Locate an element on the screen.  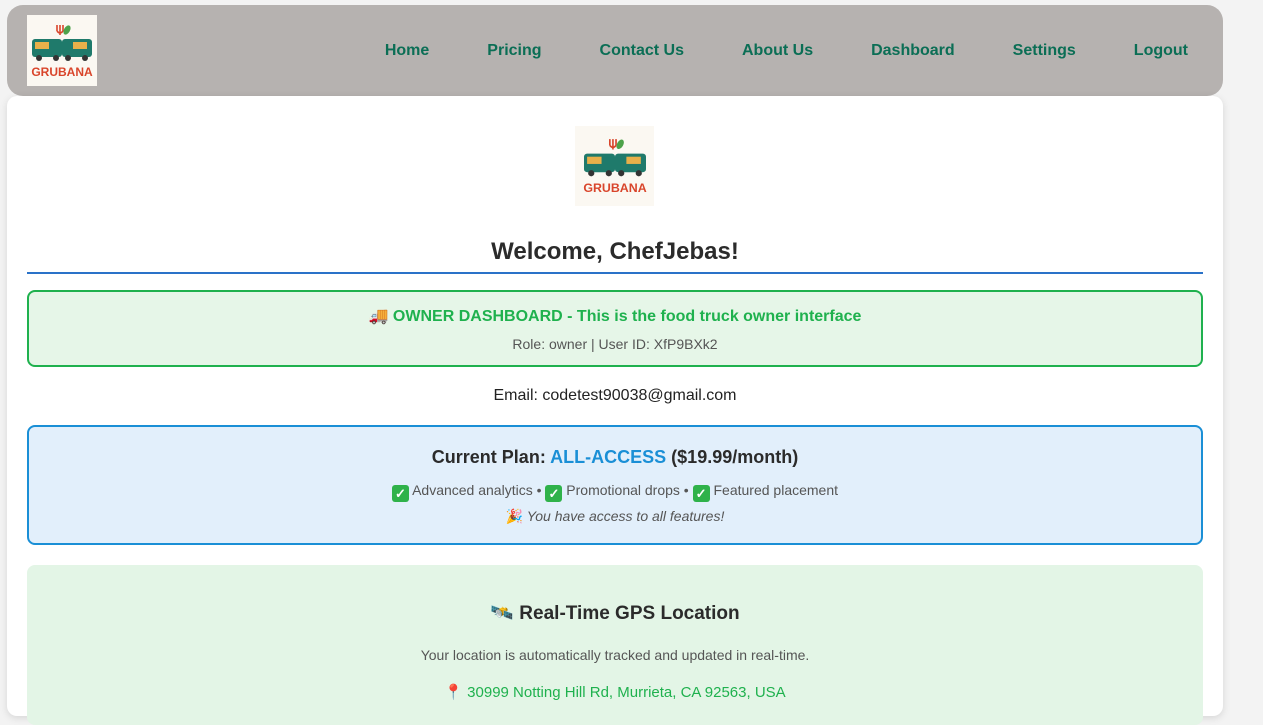
page-title: Welcome, ChefJebas! is located at coordinates (615, 256).